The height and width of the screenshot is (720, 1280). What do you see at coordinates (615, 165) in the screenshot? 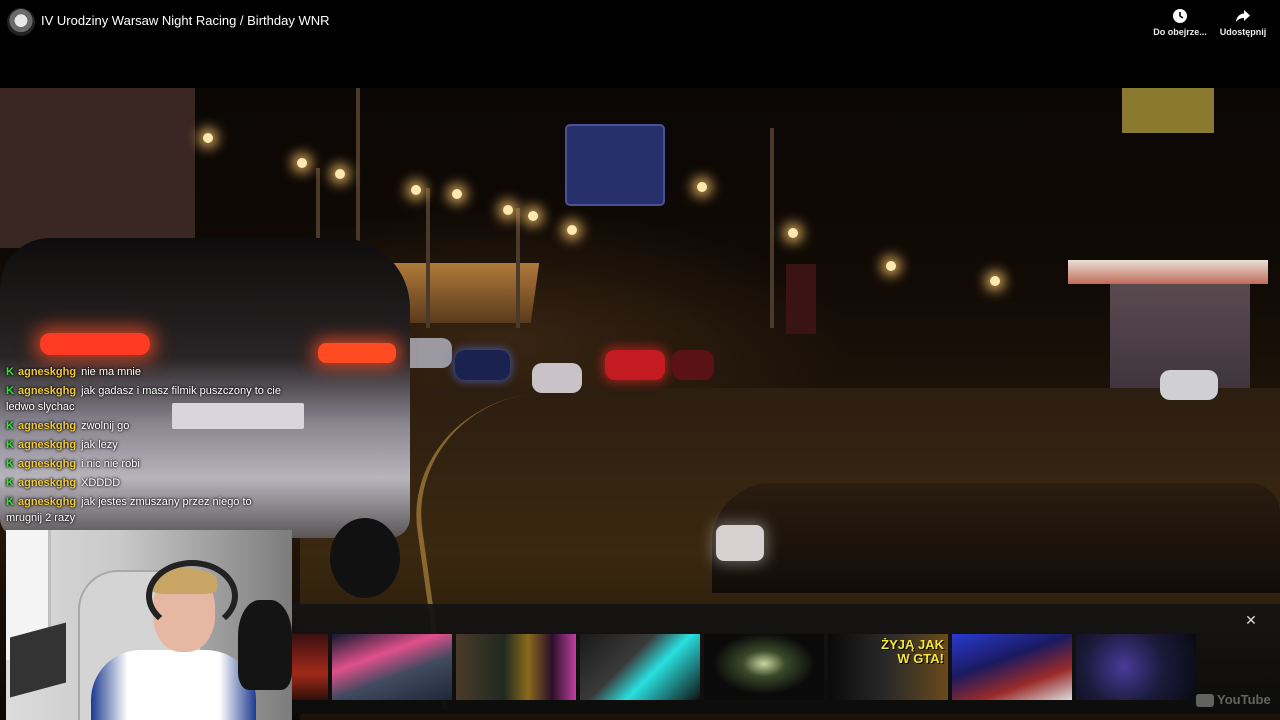
I see `direction-sign` at bounding box center [615, 165].